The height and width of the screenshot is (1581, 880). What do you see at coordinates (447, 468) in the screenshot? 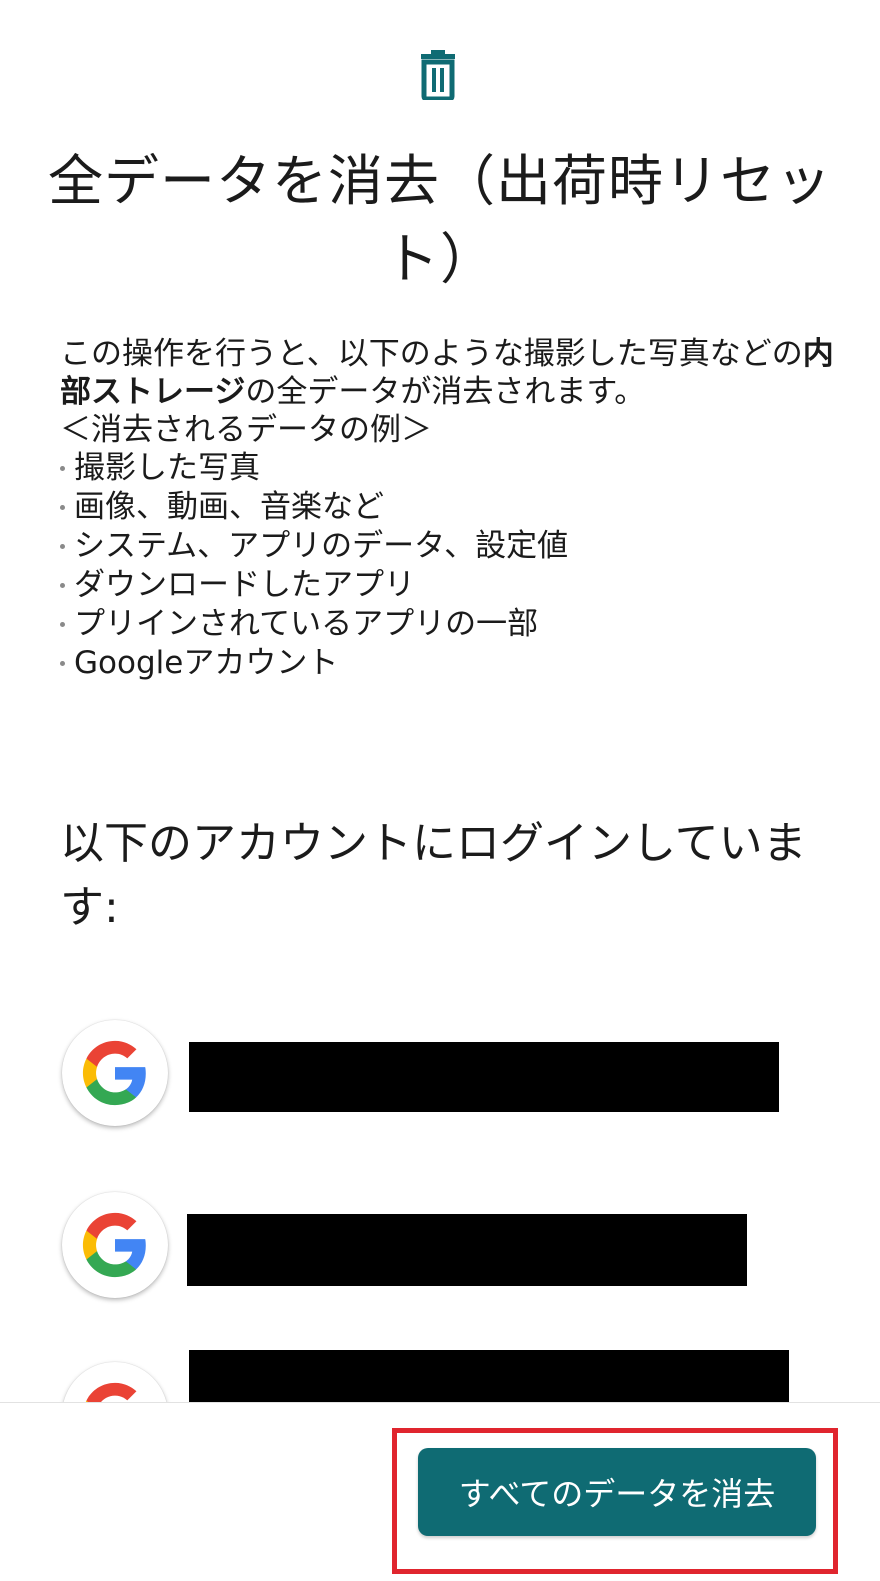
I see `list-item: 撮影した写真` at bounding box center [447, 468].